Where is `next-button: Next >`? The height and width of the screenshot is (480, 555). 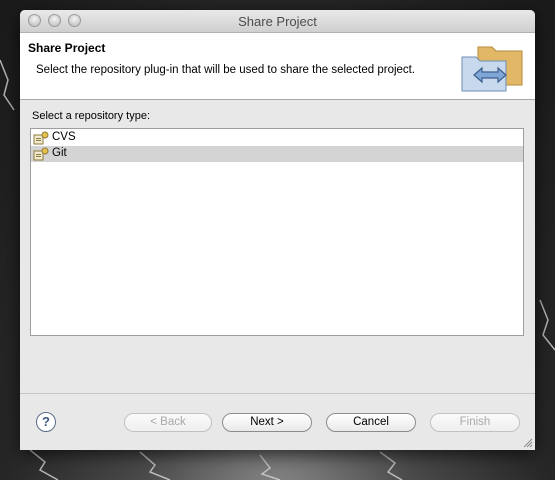
next-button: Next > is located at coordinates (267, 422).